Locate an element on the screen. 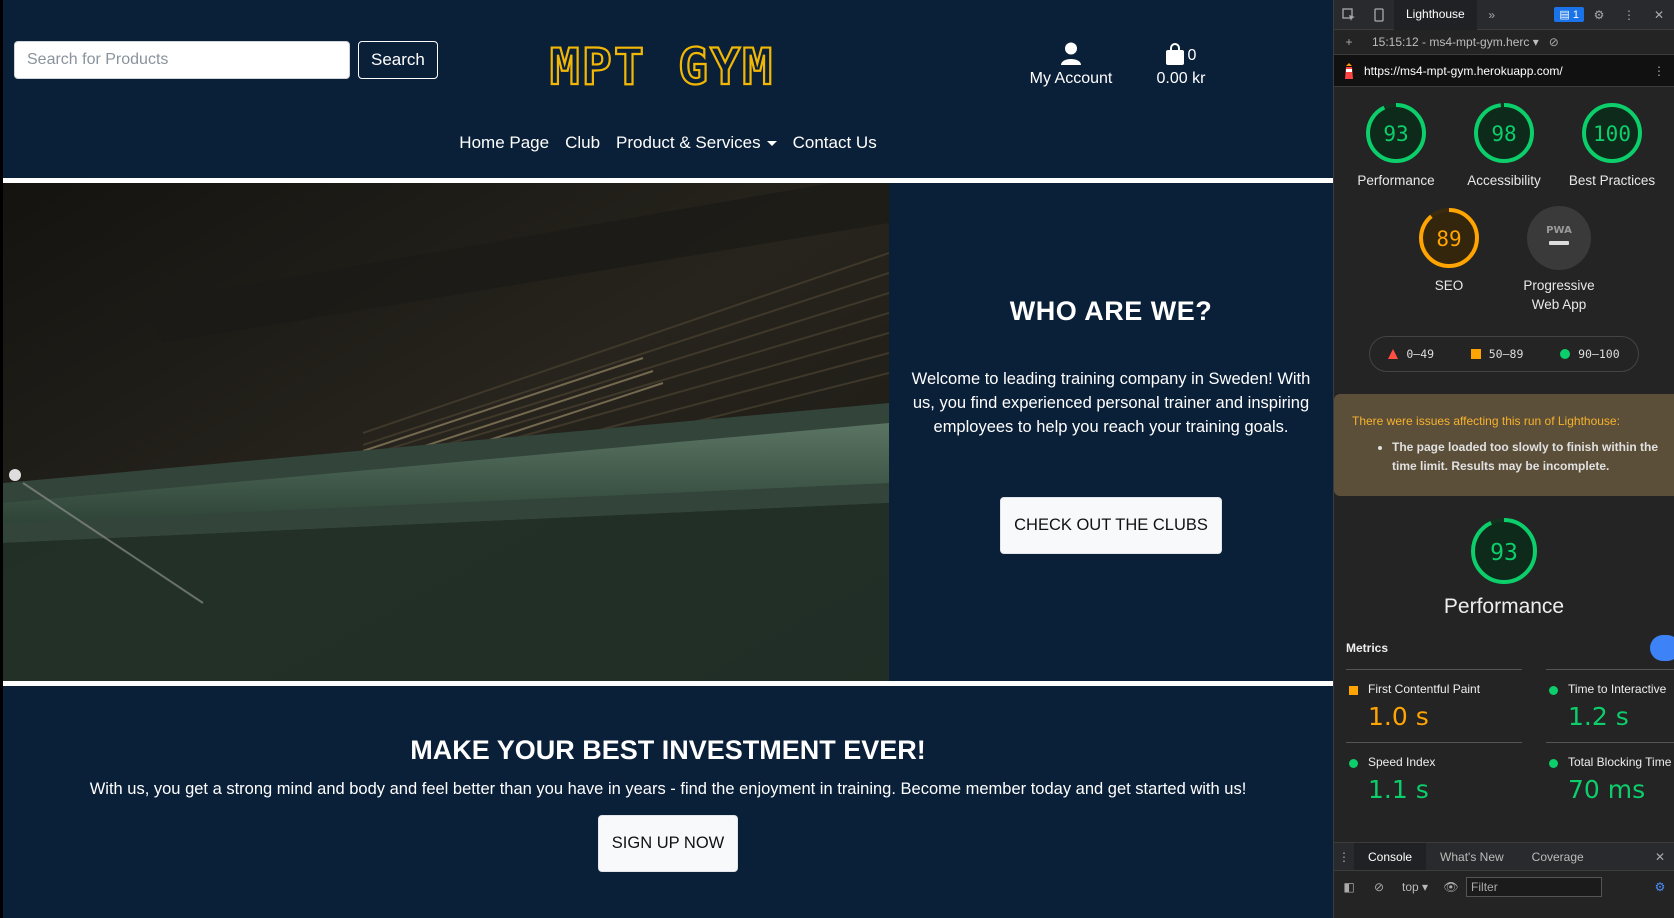  svg-text: 98 is located at coordinates (1503, 134).